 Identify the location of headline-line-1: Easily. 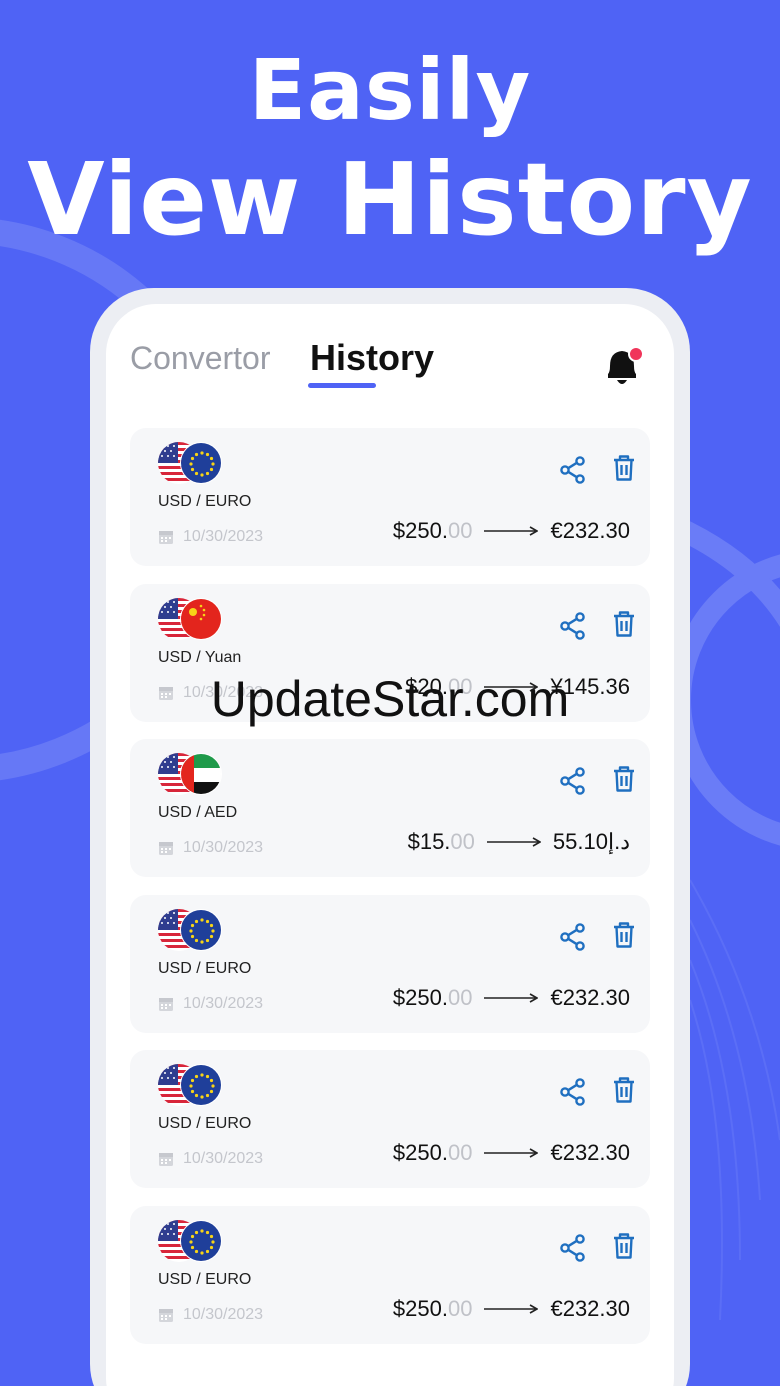
(390, 90).